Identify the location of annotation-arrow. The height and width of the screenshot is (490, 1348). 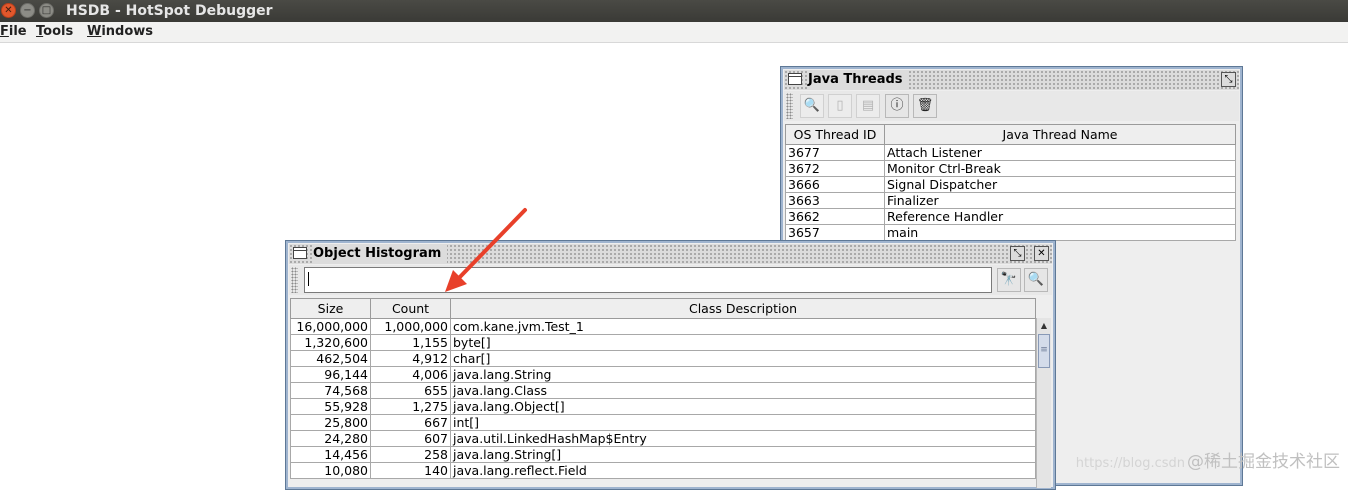
(486, 250).